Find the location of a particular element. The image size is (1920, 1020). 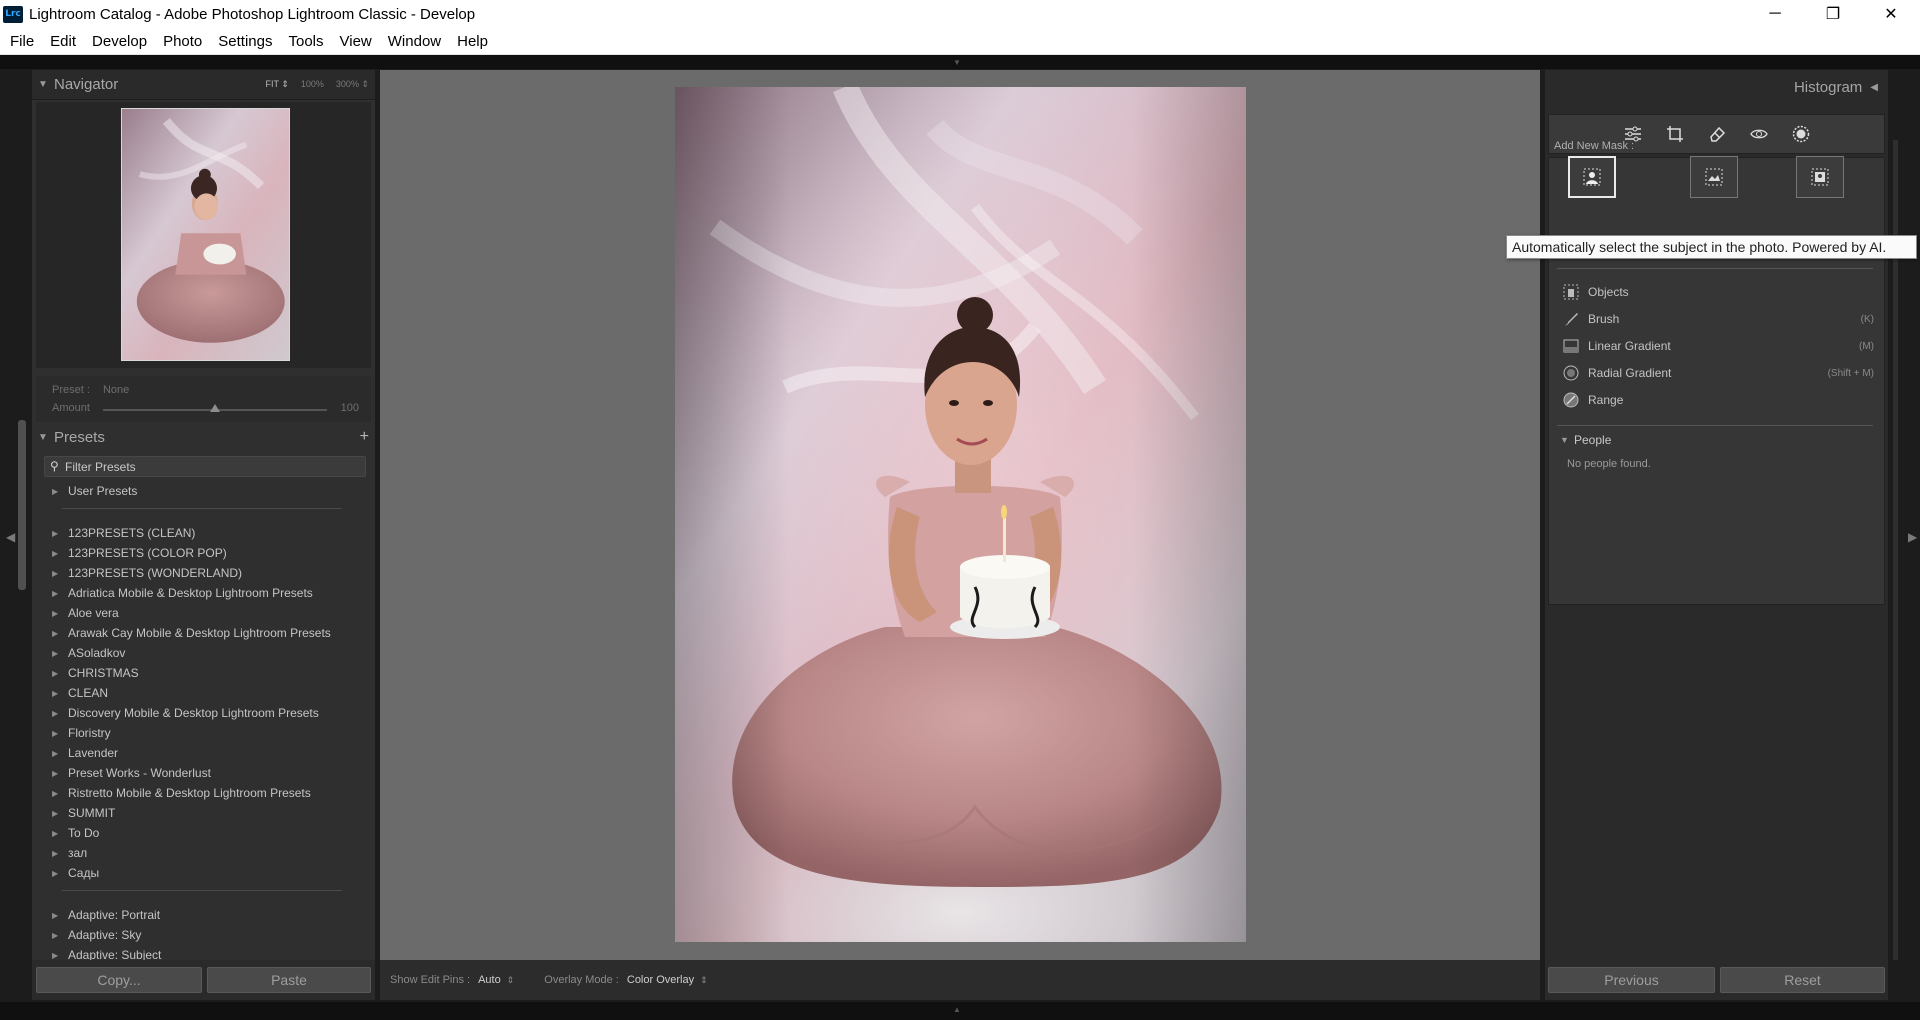

filmstrip-toggle: ▲ is located at coordinates (960, 1011).